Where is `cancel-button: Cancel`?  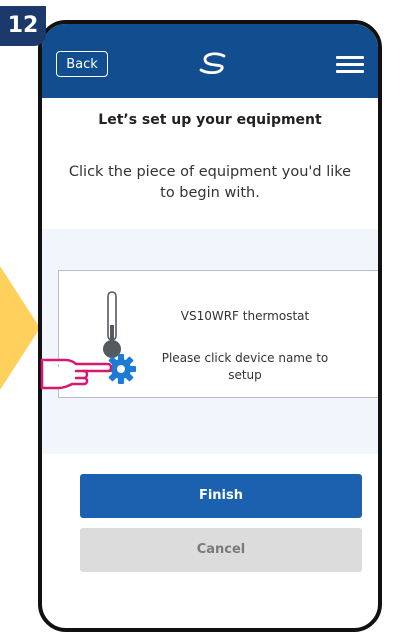
cancel-button: Cancel is located at coordinates (221, 550).